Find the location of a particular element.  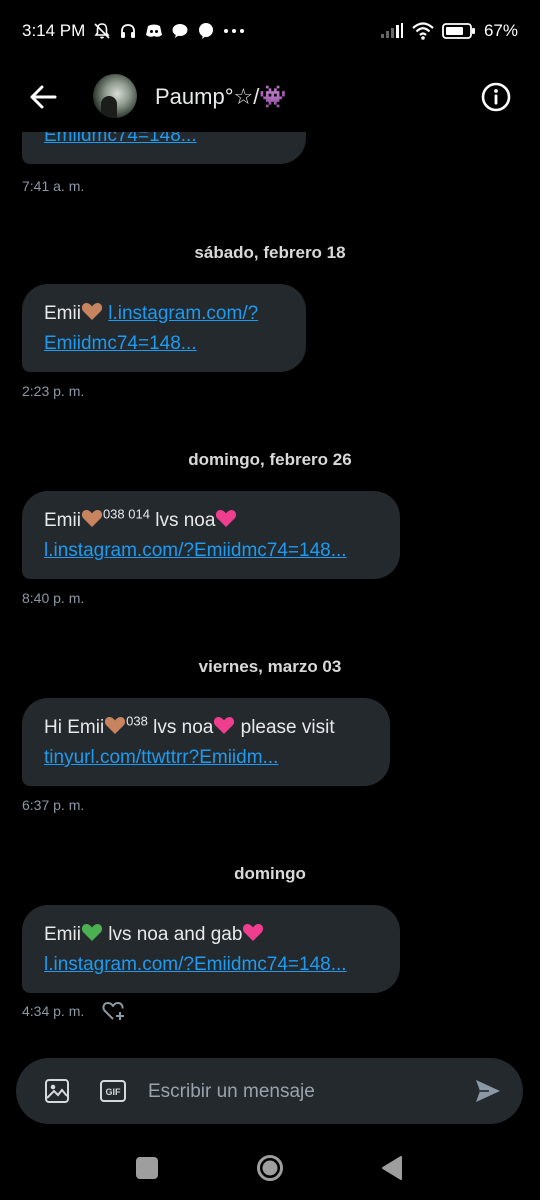

home-icon is located at coordinates (270, 1168).